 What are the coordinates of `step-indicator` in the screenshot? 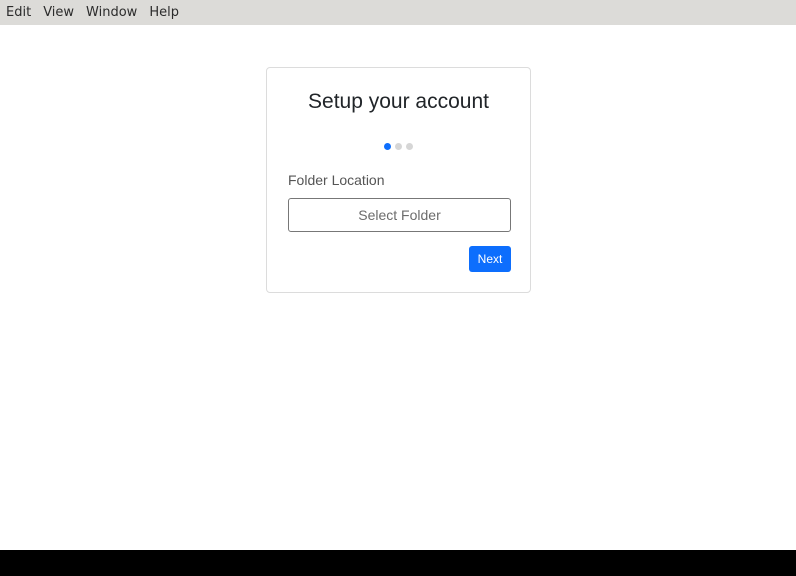 It's located at (398, 146).